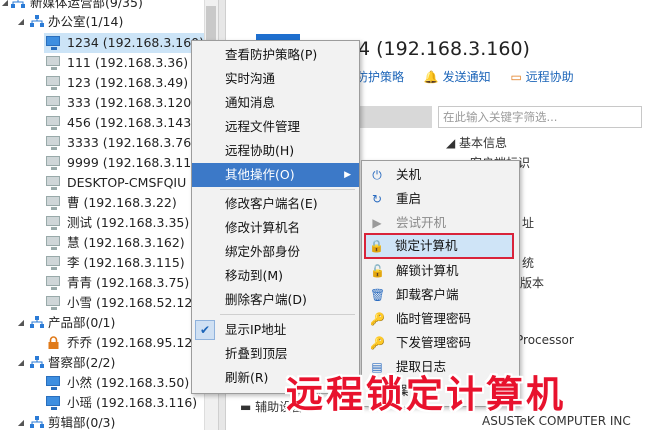  I want to click on submenu-arrow-icon: ▶, so click(347, 175).